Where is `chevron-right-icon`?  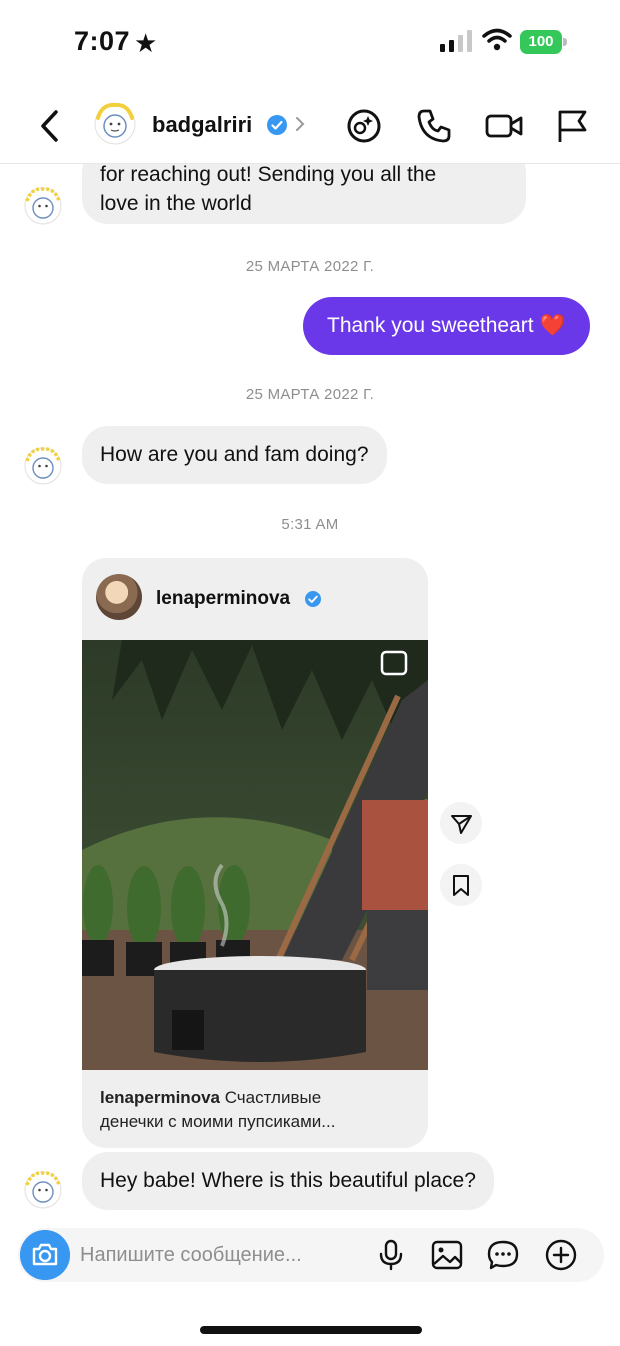
chevron-right-icon is located at coordinates (300, 124).